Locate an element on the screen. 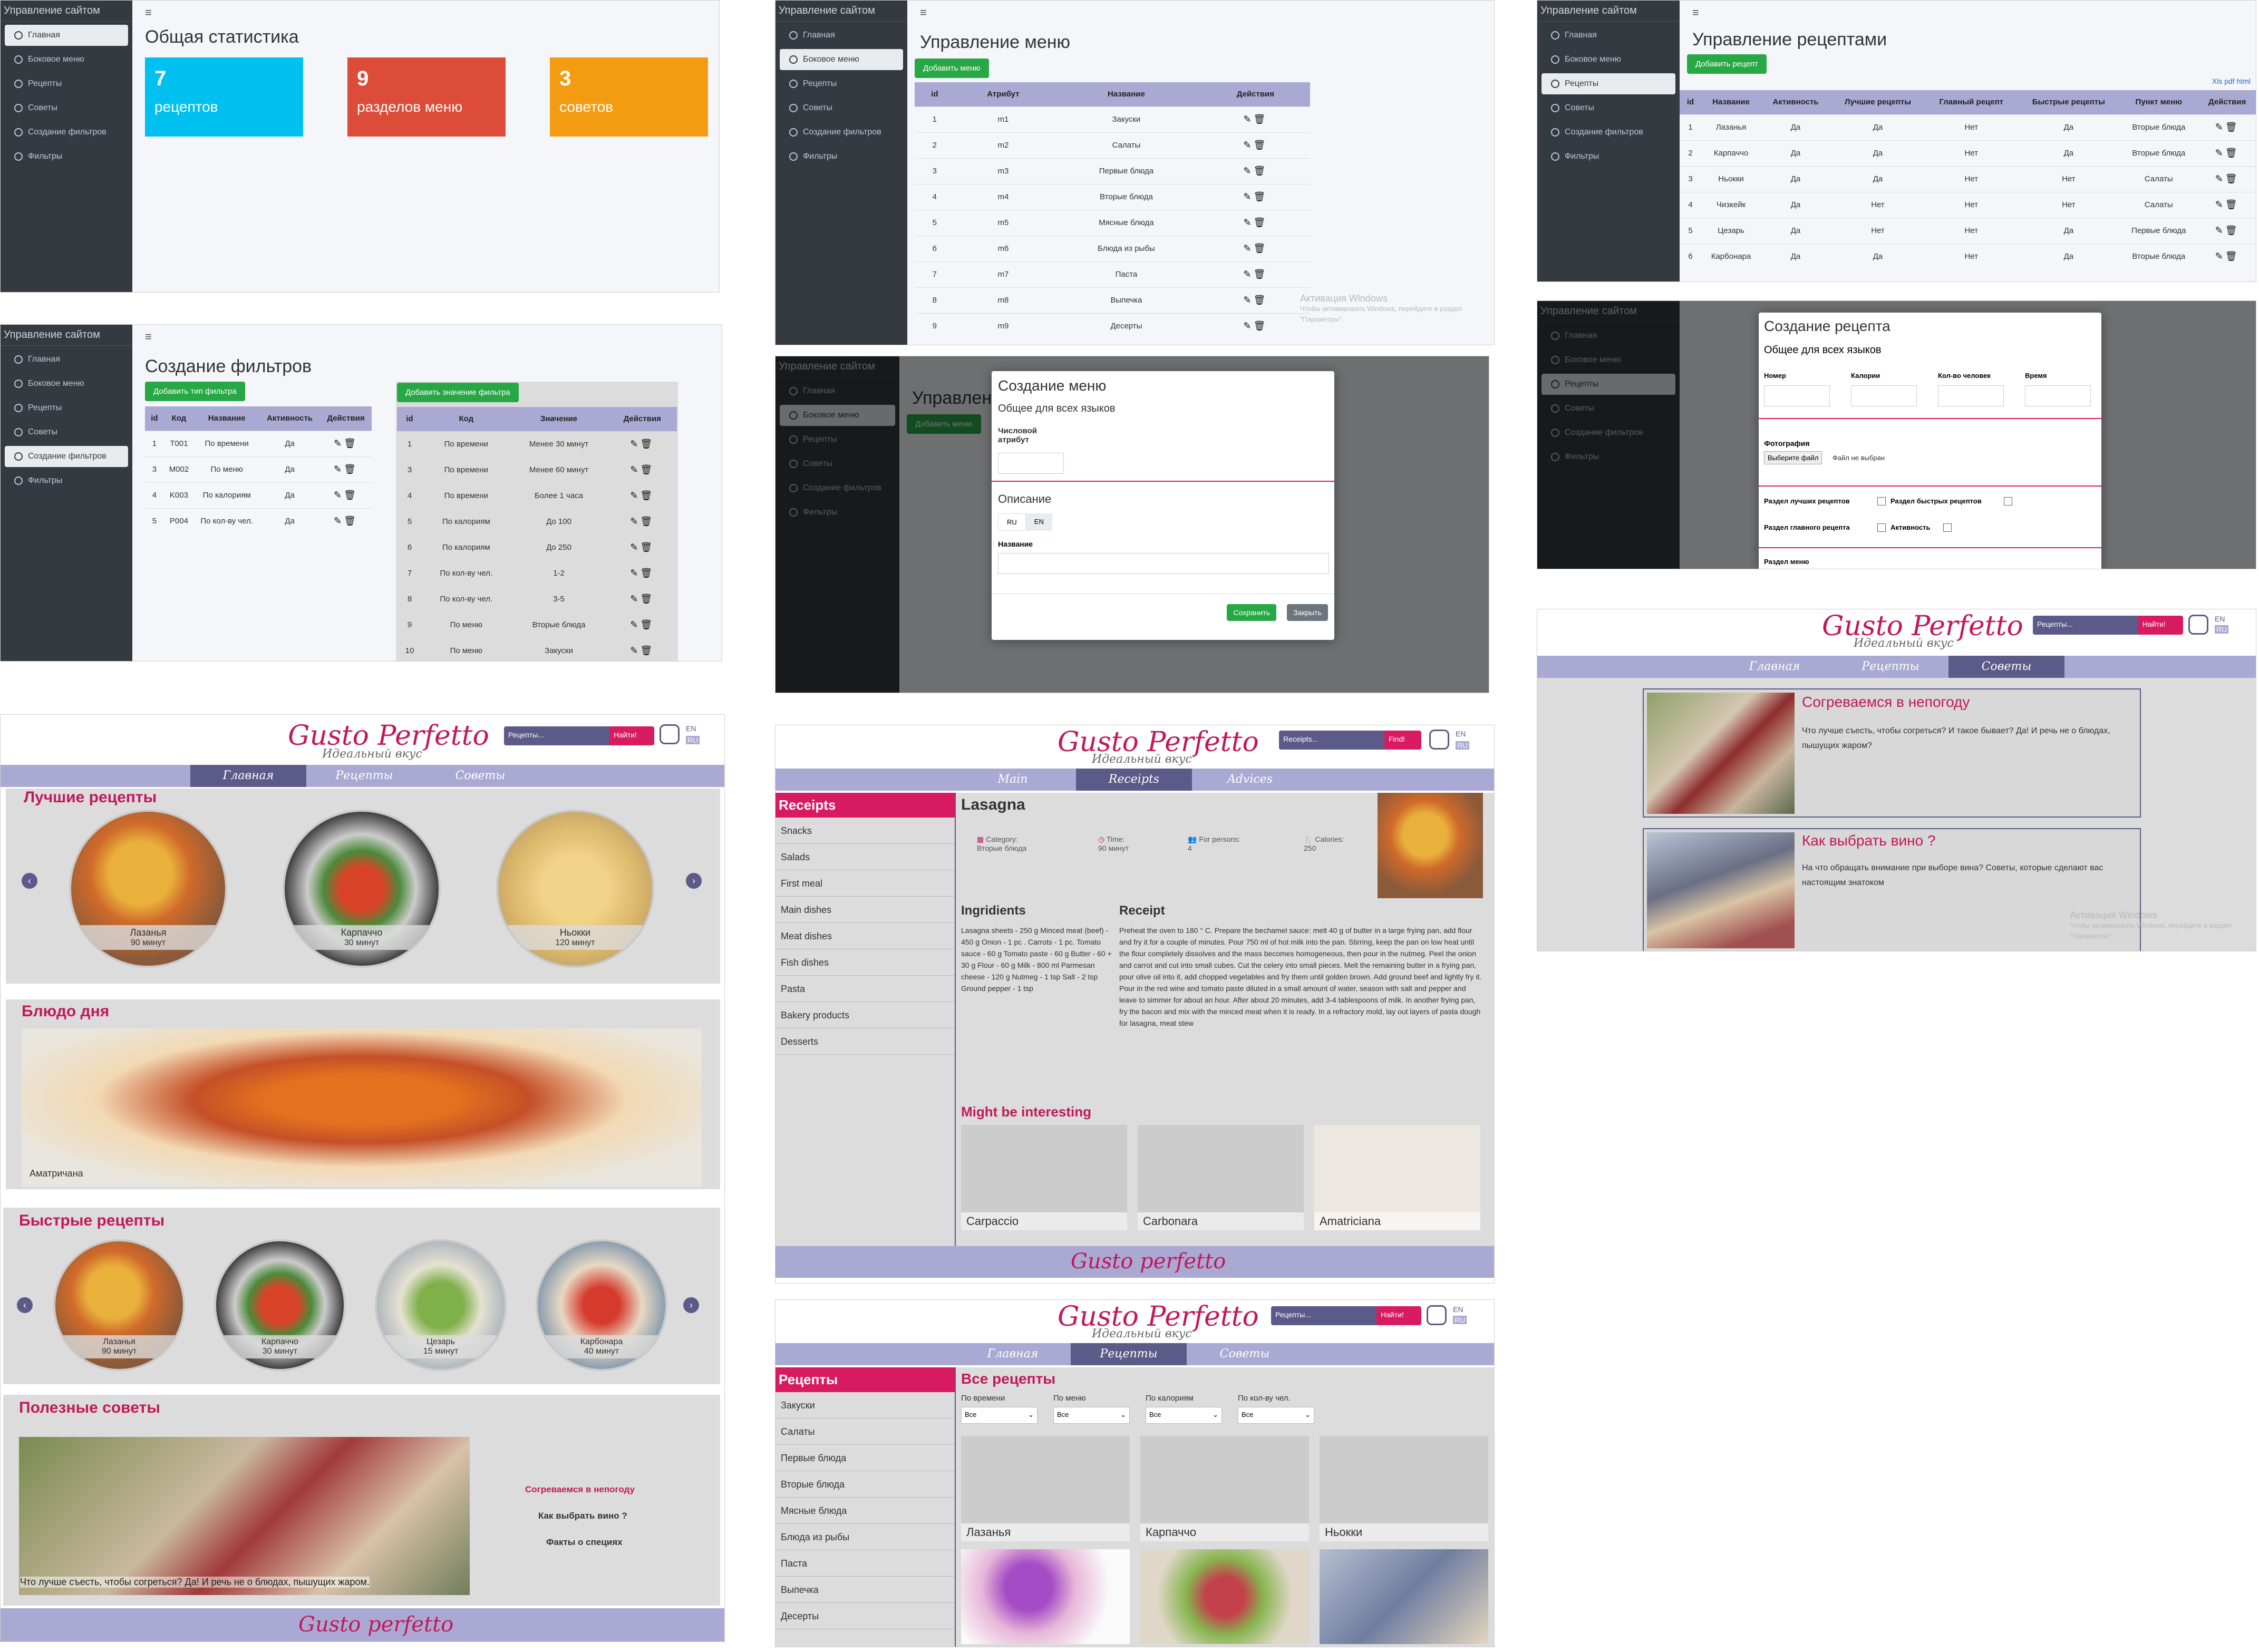 The width and height of the screenshot is (2259, 1652). best-checkbox is located at coordinates (1881, 502).